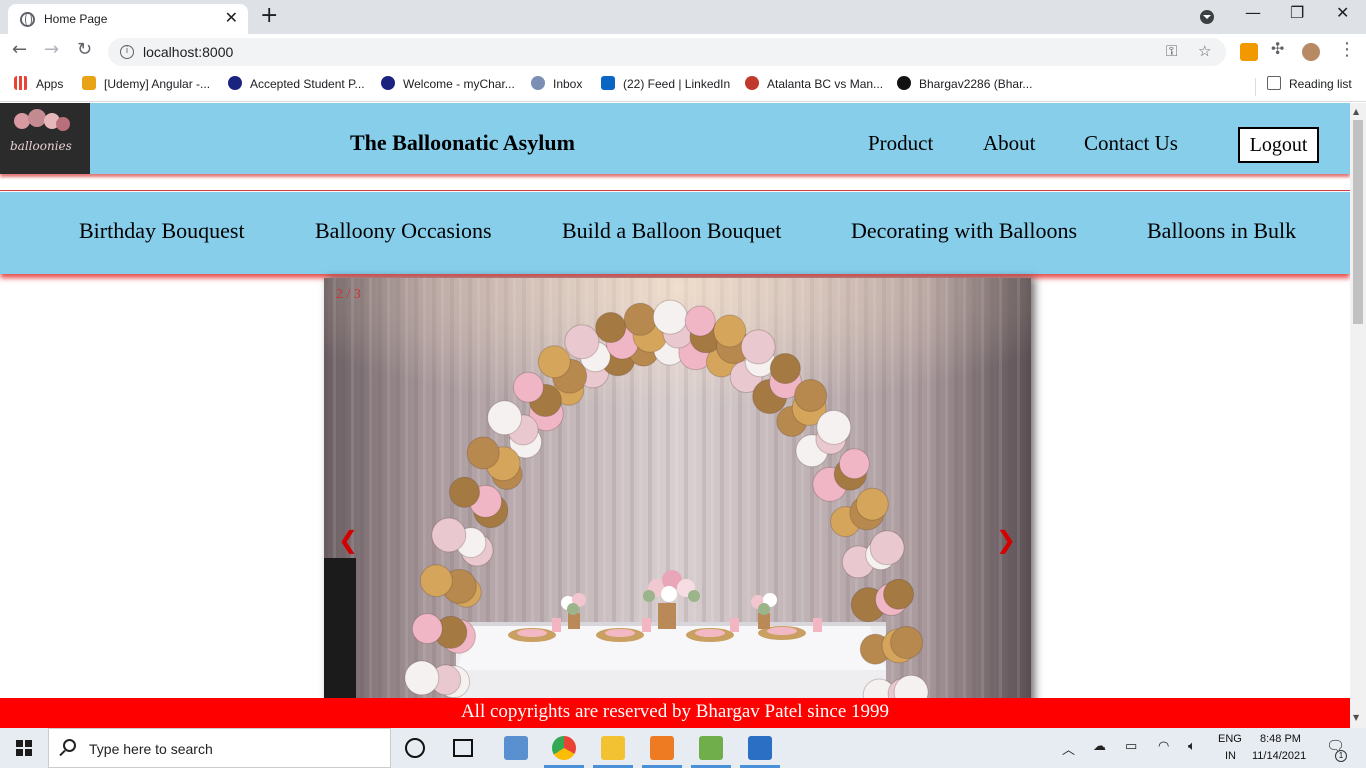 Image resolution: width=1366 pixels, height=768 pixels. What do you see at coordinates (556, 83) in the screenshot?
I see `bookmark-inbox: Inbox` at bounding box center [556, 83].